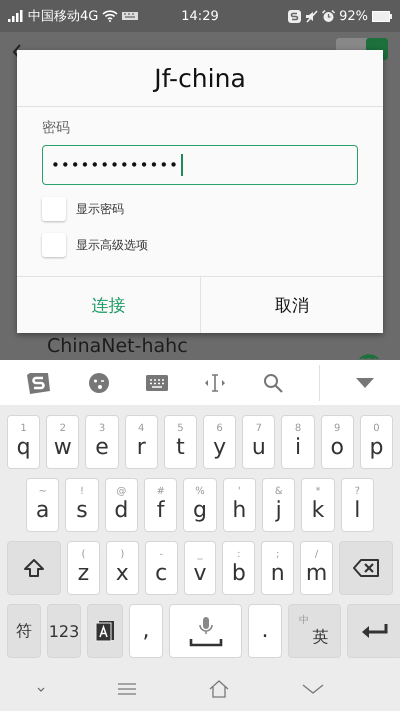 Image resolution: width=400 pixels, height=711 pixels. Describe the element at coordinates (100, 209) in the screenshot. I see `option-label: 显示密码` at that location.